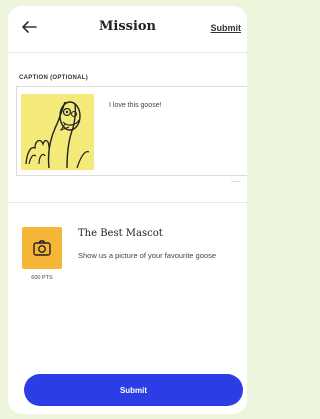 The width and height of the screenshot is (320, 419). I want to click on mission-icon-tile, so click(42, 248).